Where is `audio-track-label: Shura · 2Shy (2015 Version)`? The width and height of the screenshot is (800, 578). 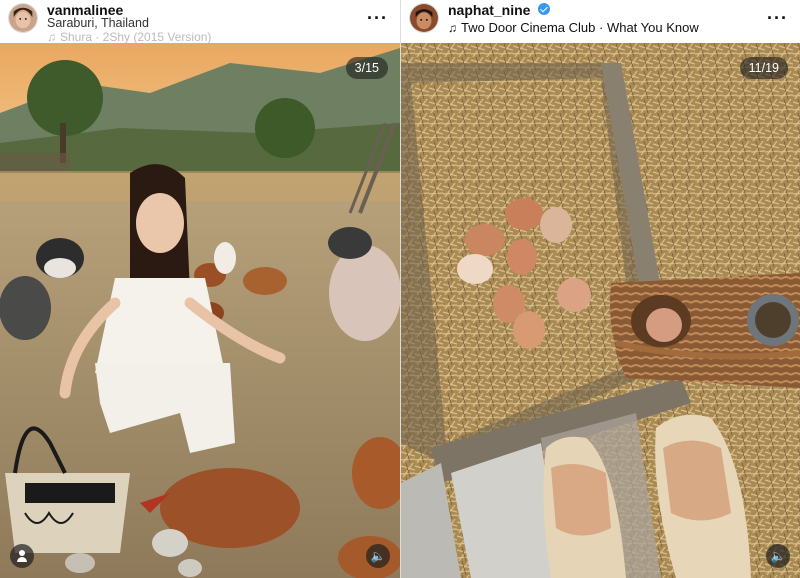
audio-track-label: Shura · 2Shy (2015 Version) is located at coordinates (136, 37).